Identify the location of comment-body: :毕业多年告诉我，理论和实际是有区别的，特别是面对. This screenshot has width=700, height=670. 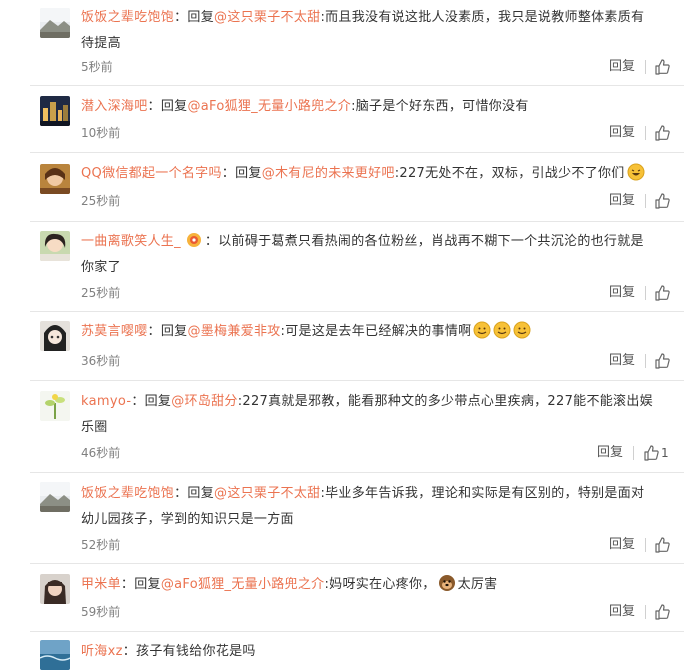
(482, 493).